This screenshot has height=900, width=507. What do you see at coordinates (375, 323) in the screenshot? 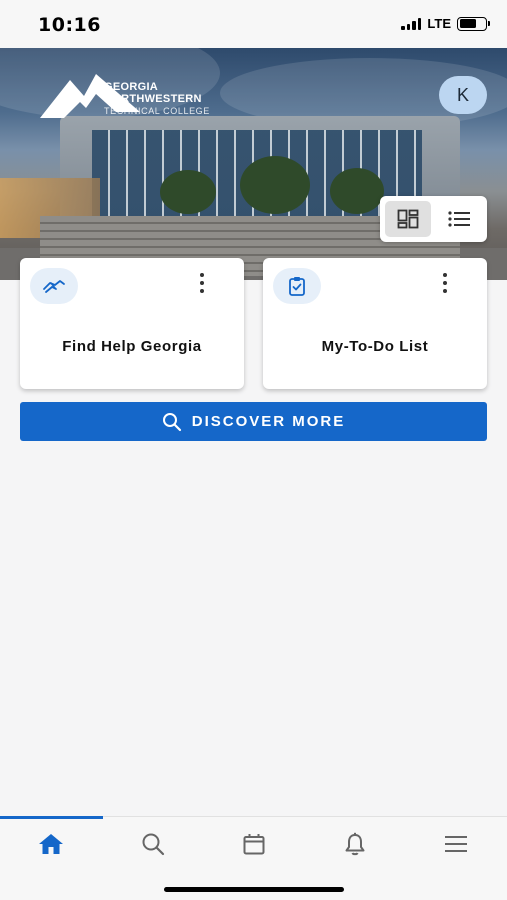
I see `card-my-to-do-list: My-To-Do List` at bounding box center [375, 323].